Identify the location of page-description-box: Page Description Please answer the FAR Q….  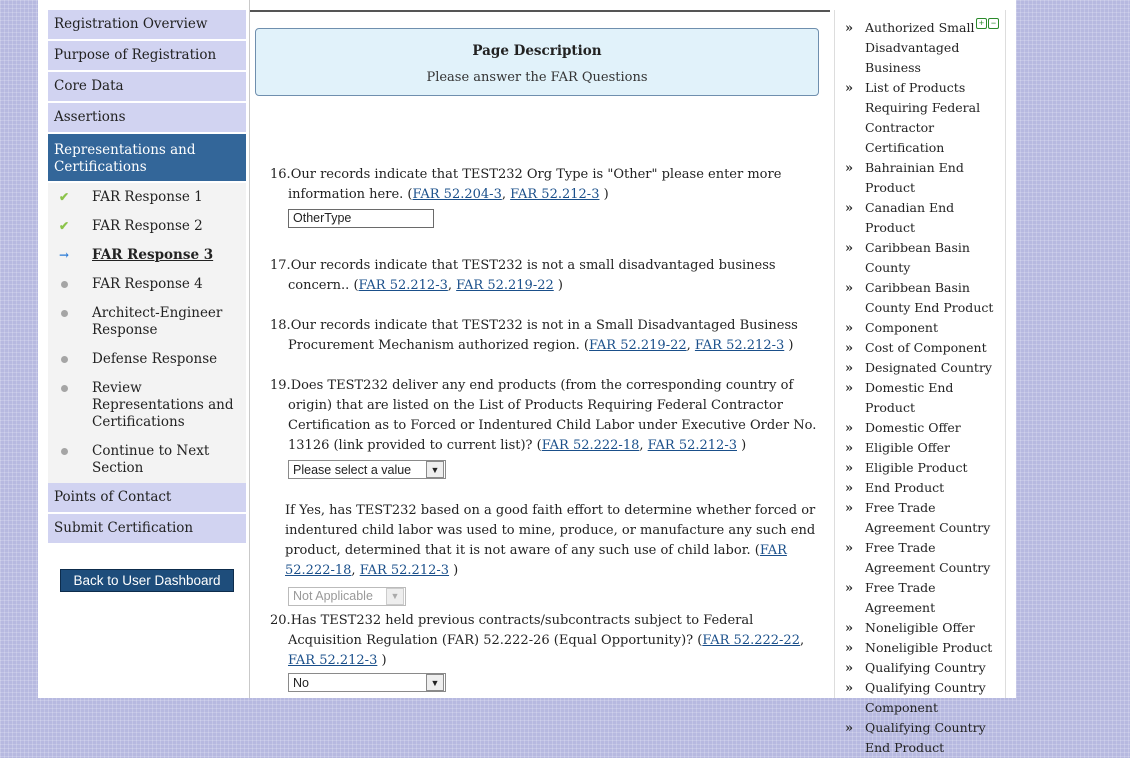
(537, 62).